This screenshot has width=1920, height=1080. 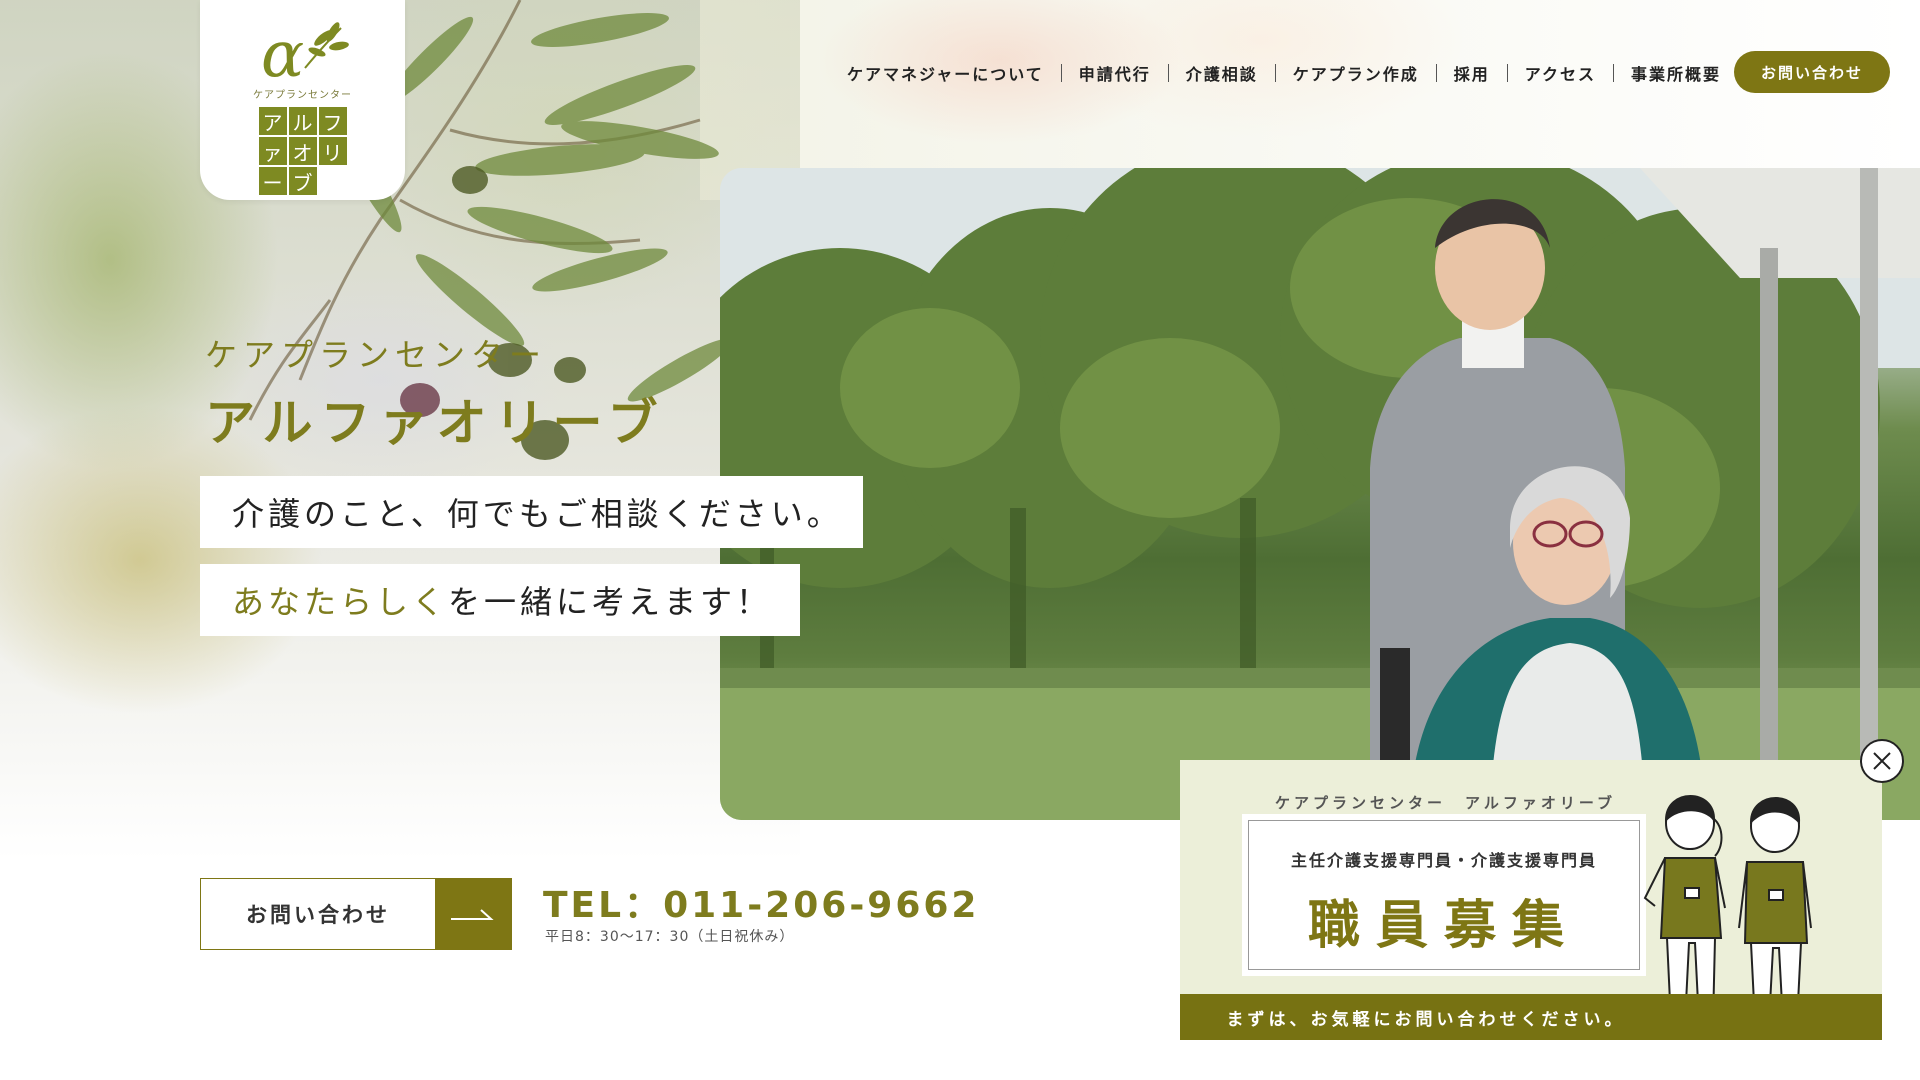 I want to click on logo-wordmark: ア ル フ ァ オ リ ー ブ, so click(x=302, y=151).